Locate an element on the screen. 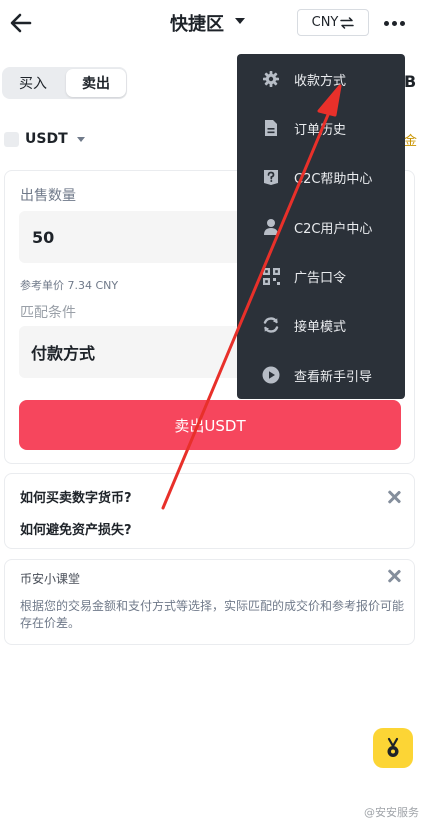 The image size is (445, 826). more-icon is located at coordinates (394, 23).